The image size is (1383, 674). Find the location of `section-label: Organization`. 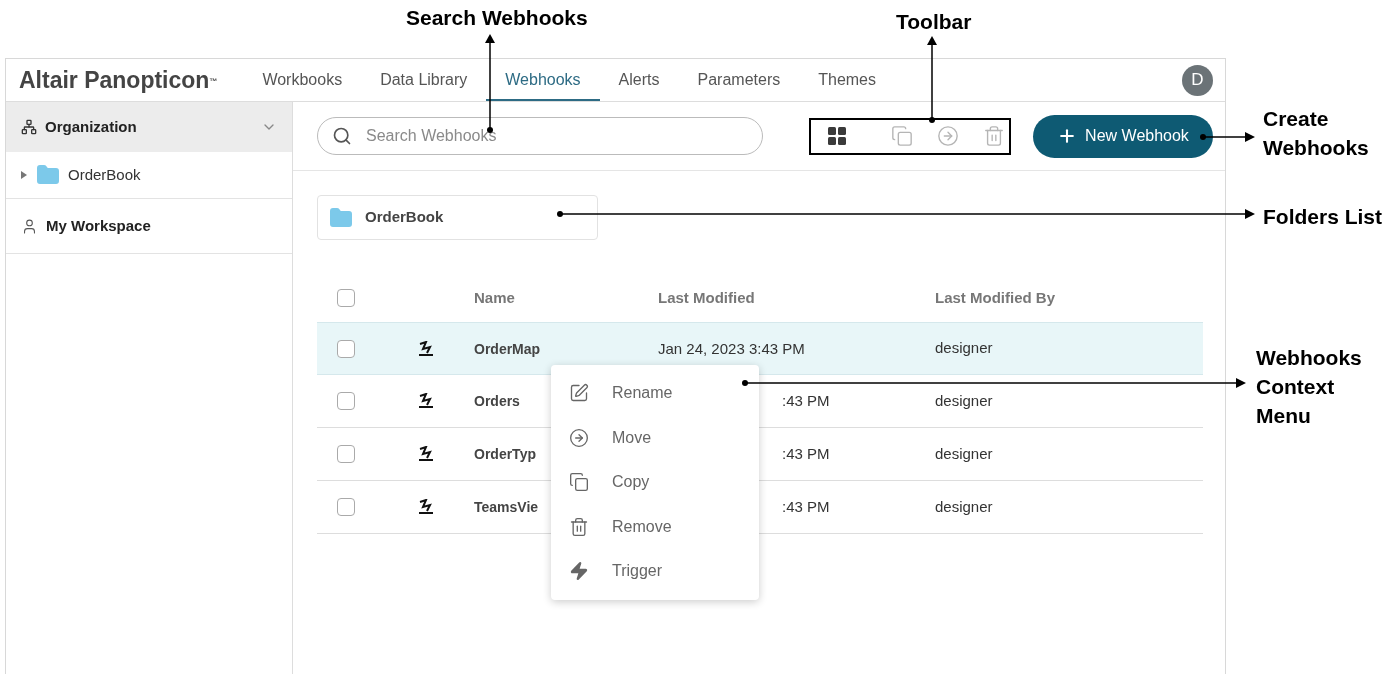

section-label: Organization is located at coordinates (91, 126).